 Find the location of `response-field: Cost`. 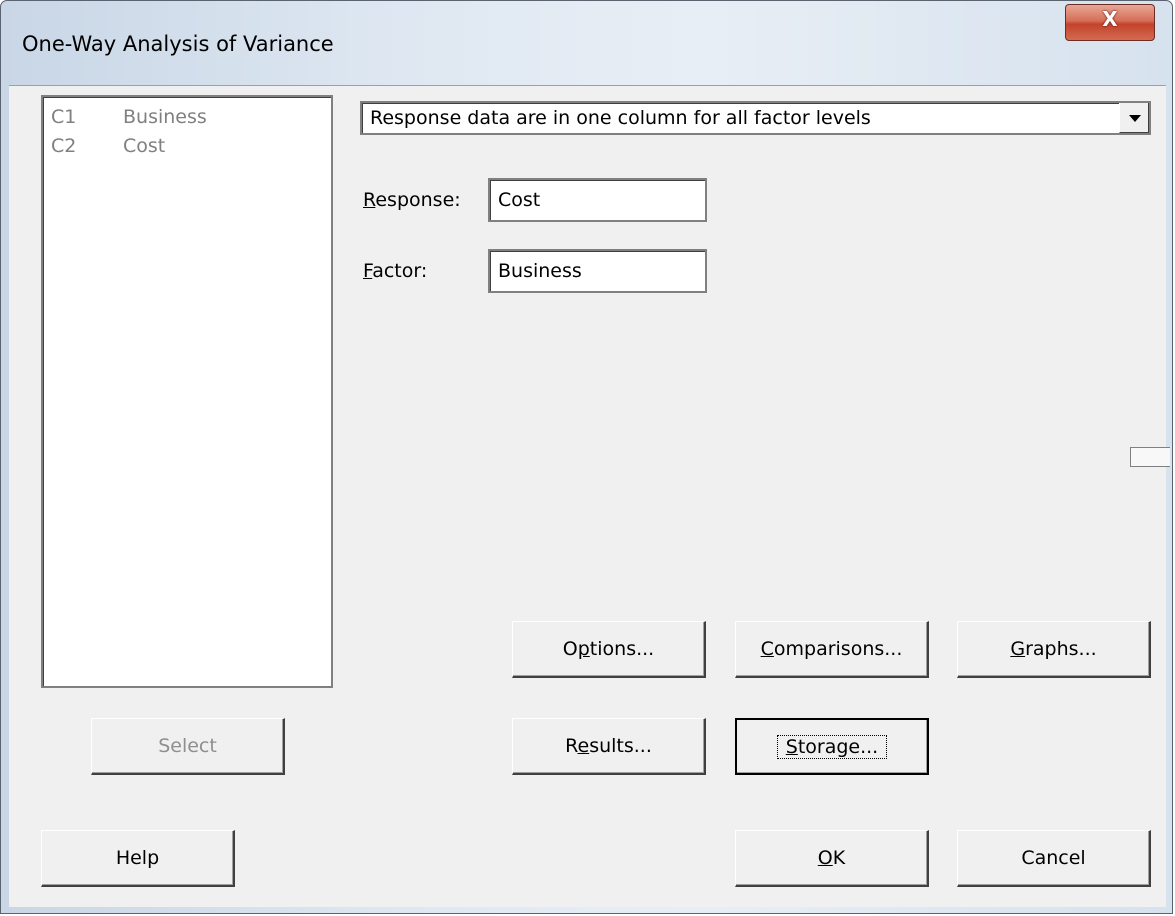

response-field: Cost is located at coordinates (597, 200).